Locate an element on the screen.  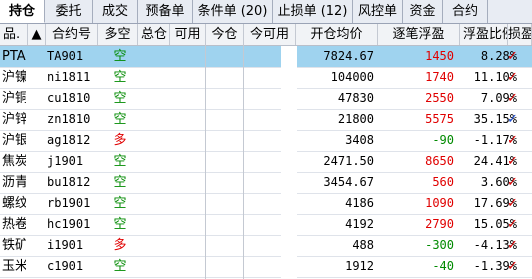
row-code: c1901 is located at coordinates (65, 266).